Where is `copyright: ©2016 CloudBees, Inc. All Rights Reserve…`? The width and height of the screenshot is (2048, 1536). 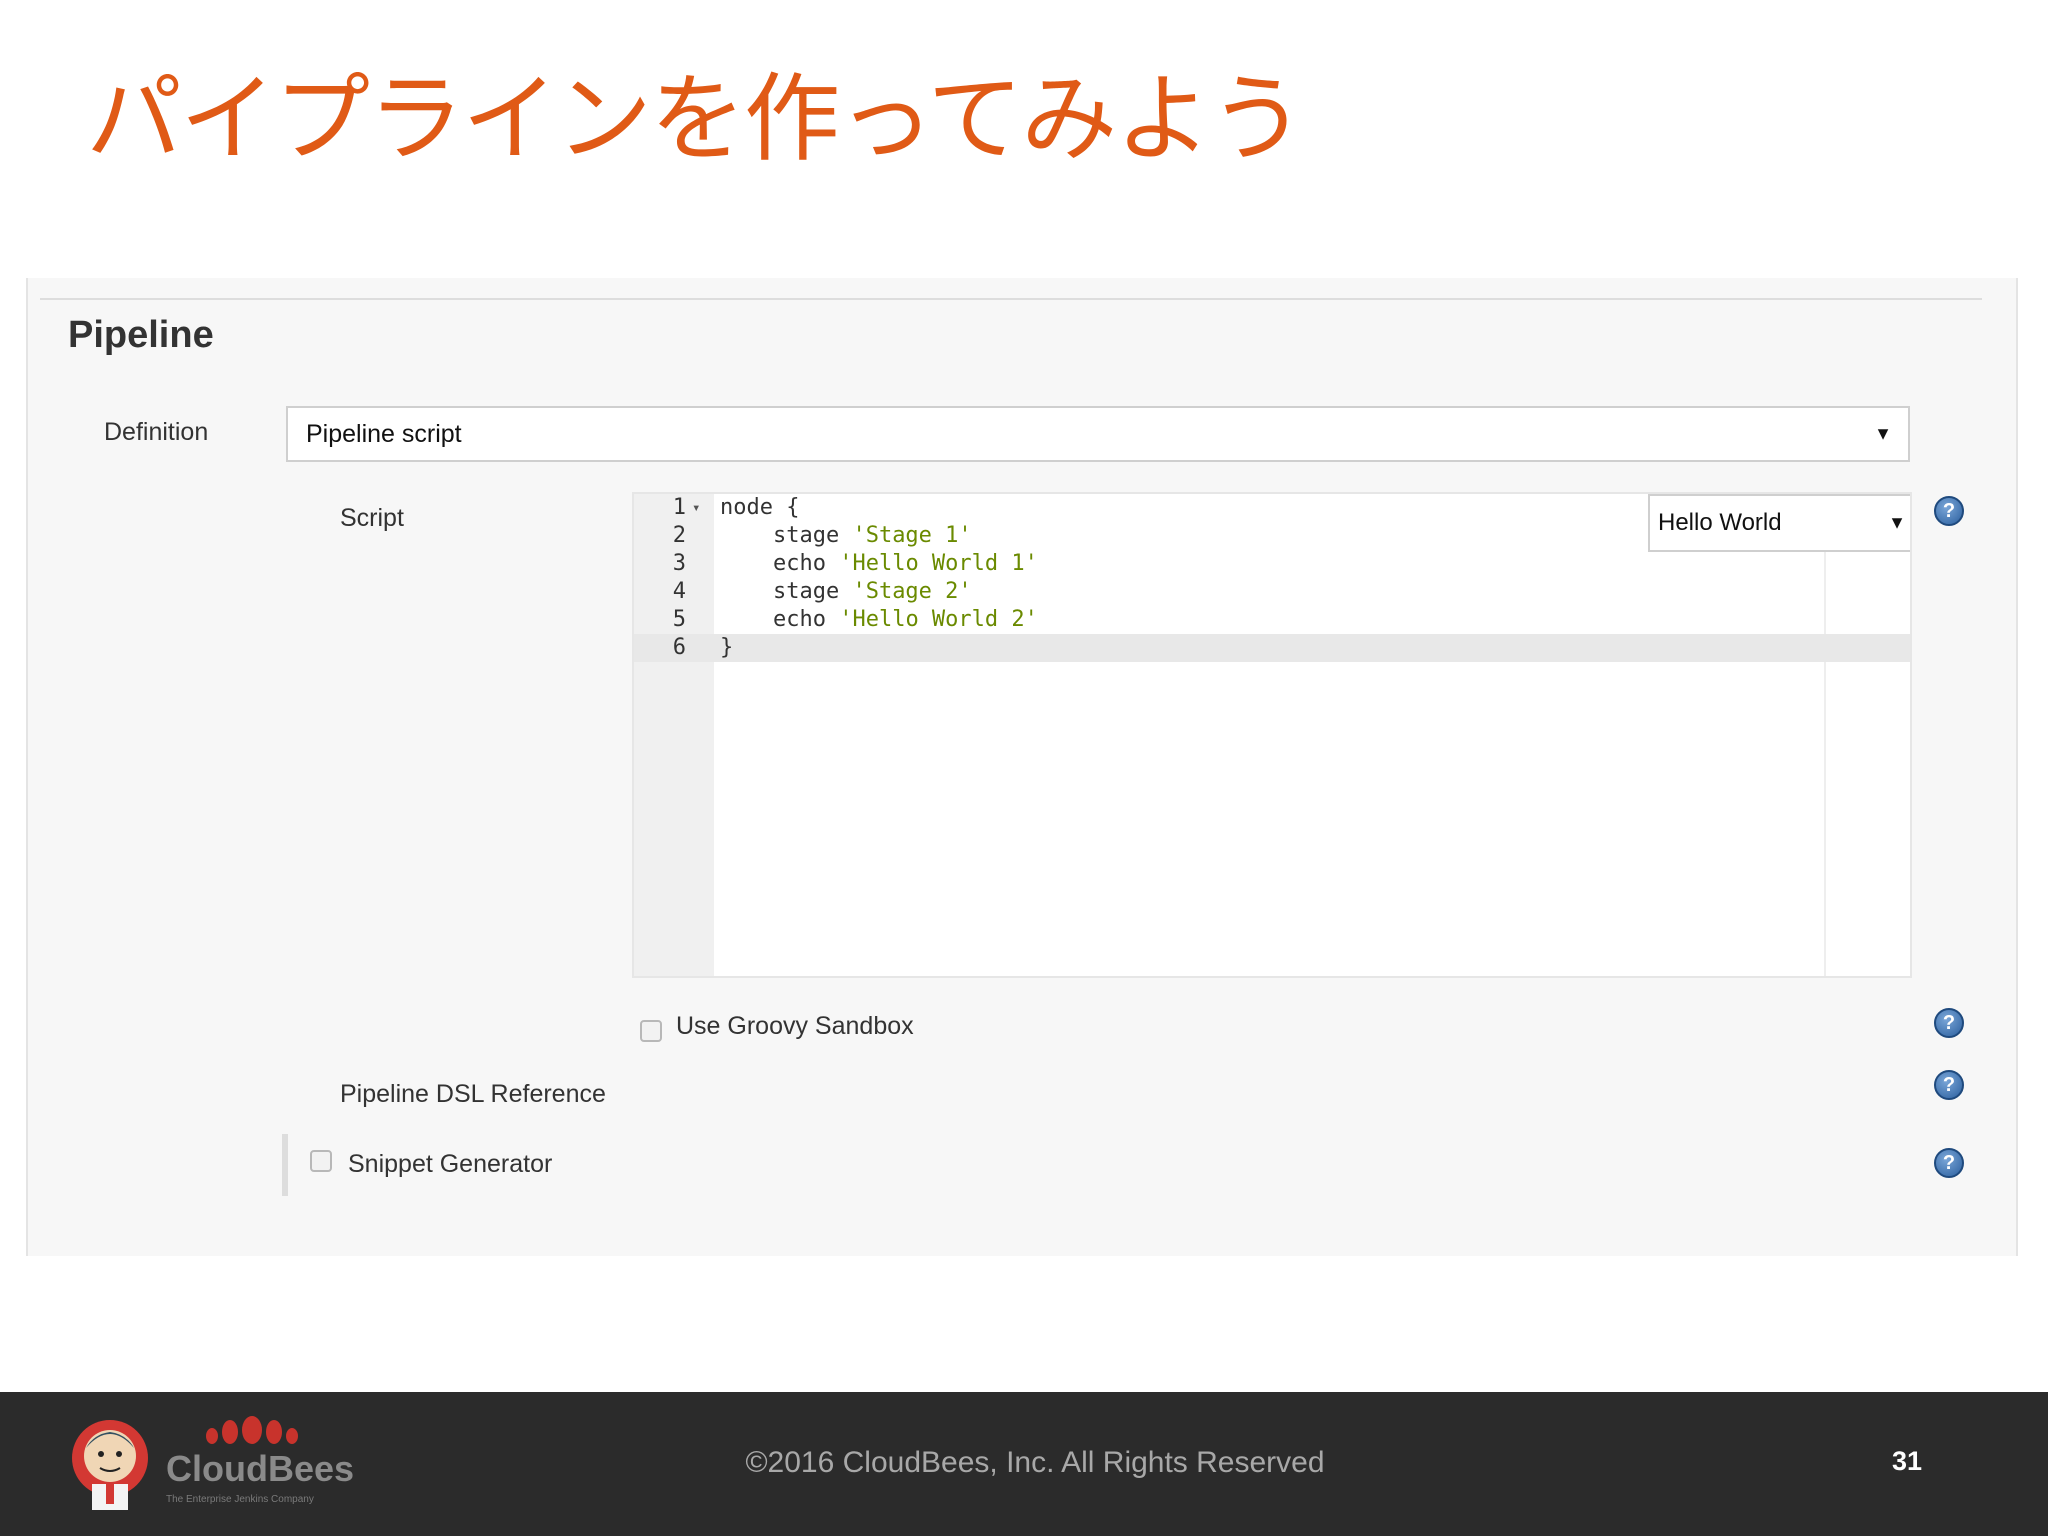 copyright: ©2016 CloudBees, Inc. All Rights Reserve… is located at coordinates (1035, 1462).